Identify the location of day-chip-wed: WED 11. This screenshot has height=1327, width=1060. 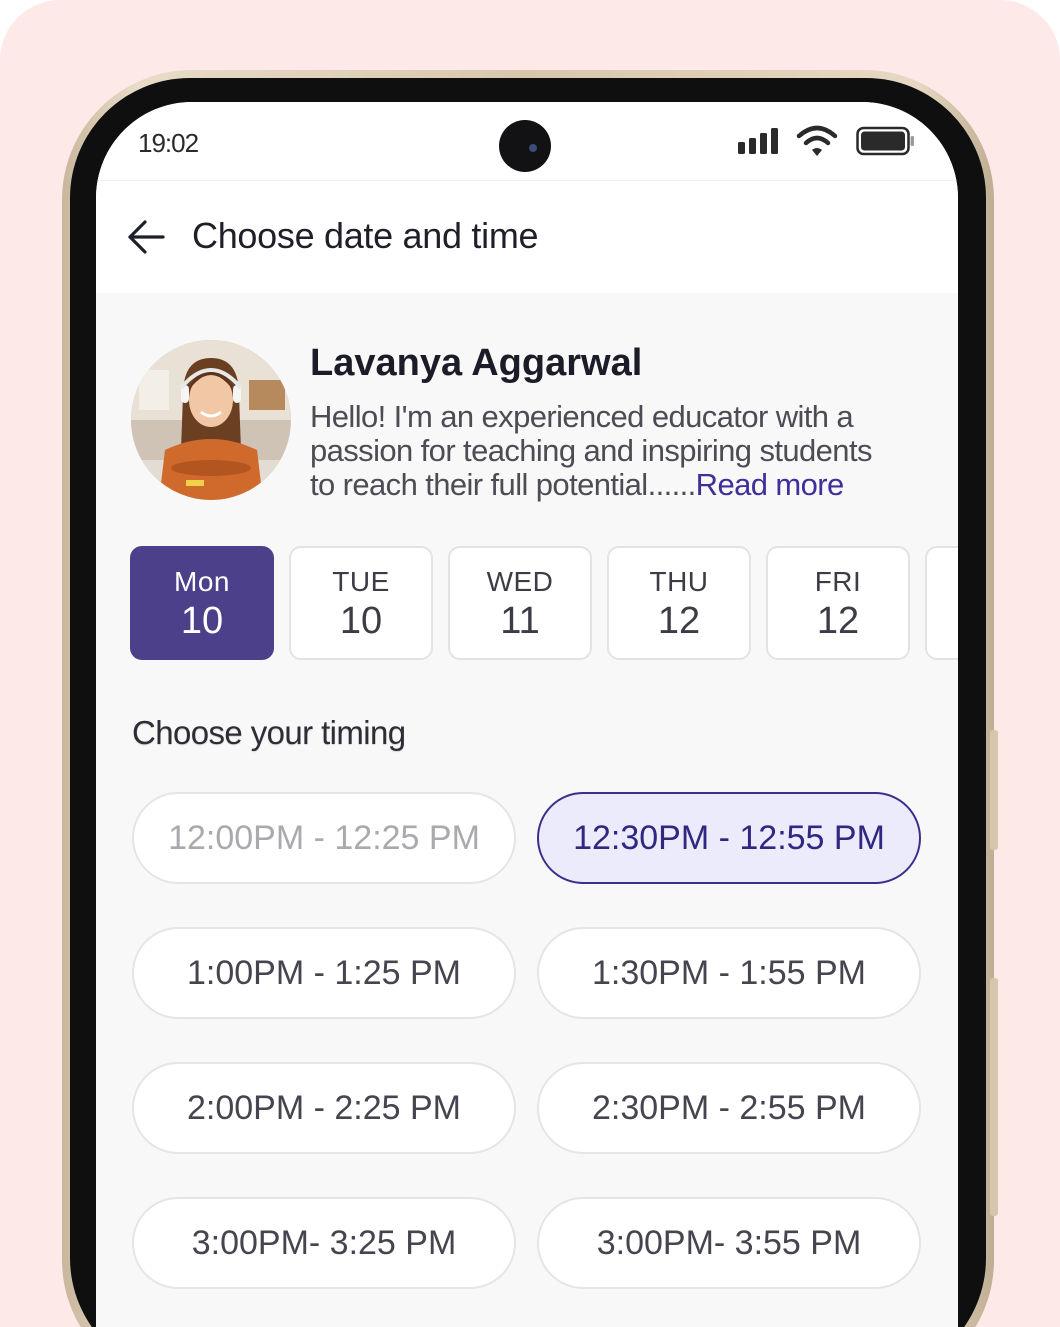
(520, 603).